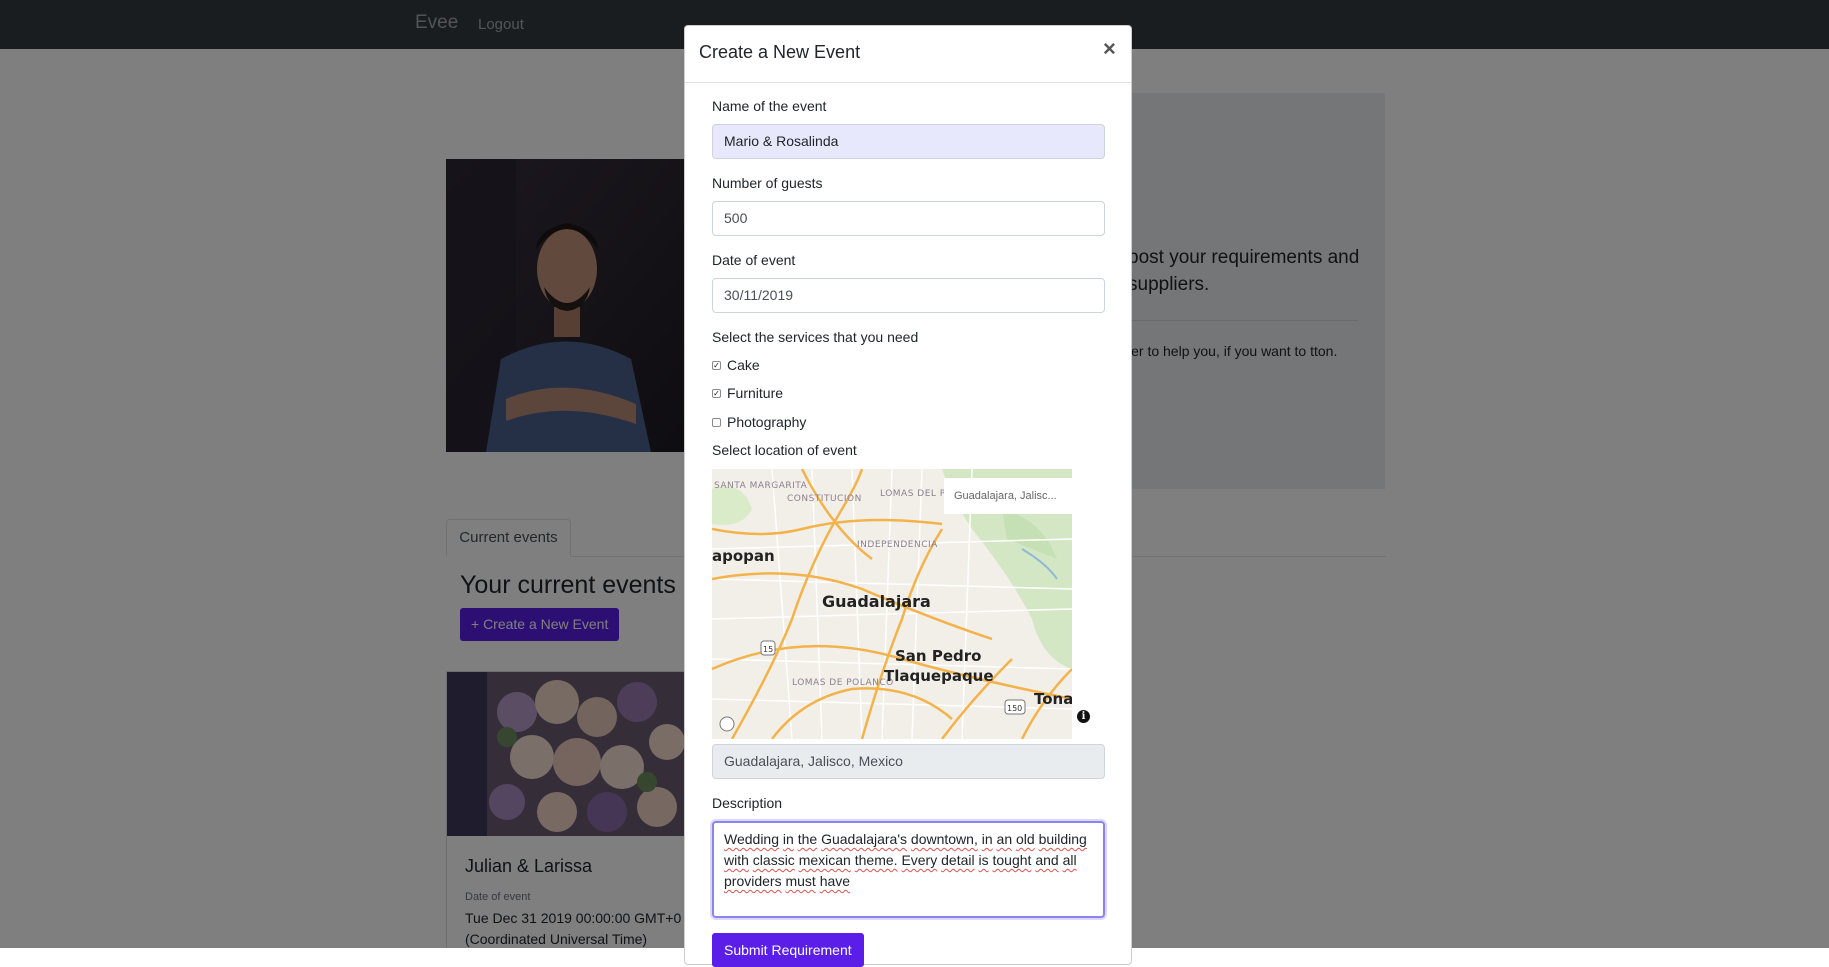  What do you see at coordinates (1004, 839) in the screenshot?
I see `description-word: an` at bounding box center [1004, 839].